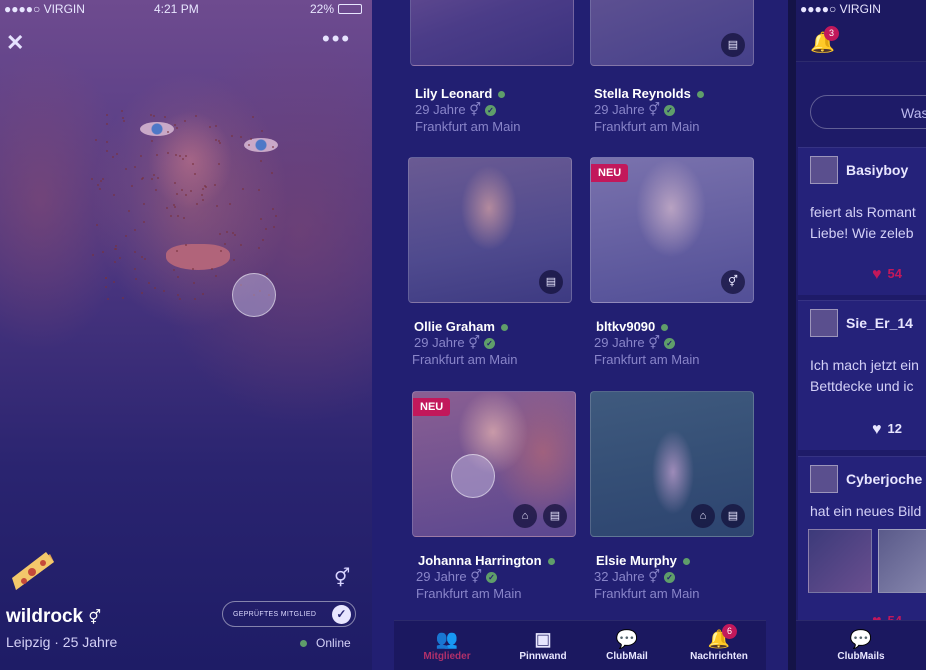 This screenshot has height=670, width=926. What do you see at coordinates (33, 571) in the screenshot?
I see `pizza-icon` at bounding box center [33, 571].